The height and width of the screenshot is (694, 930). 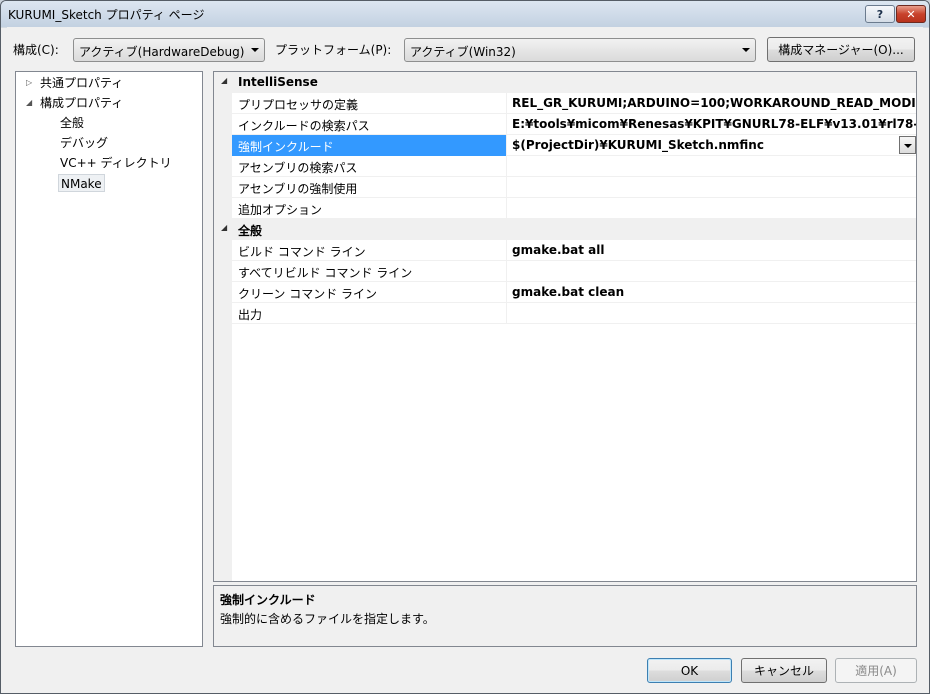 What do you see at coordinates (162, 52) in the screenshot?
I see `config-combo-value: アクティブ(HardwareDebug)` at bounding box center [162, 52].